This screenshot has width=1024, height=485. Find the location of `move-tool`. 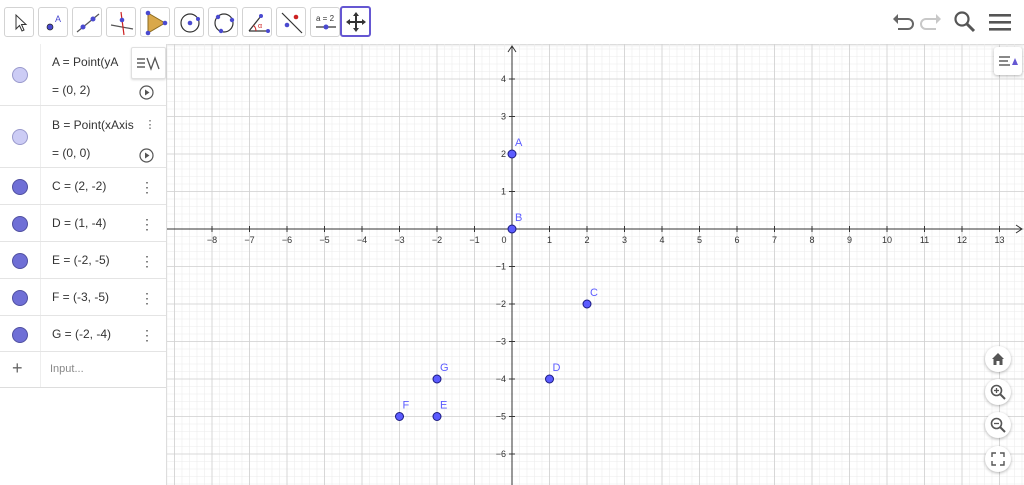

move-tool is located at coordinates (19, 22).